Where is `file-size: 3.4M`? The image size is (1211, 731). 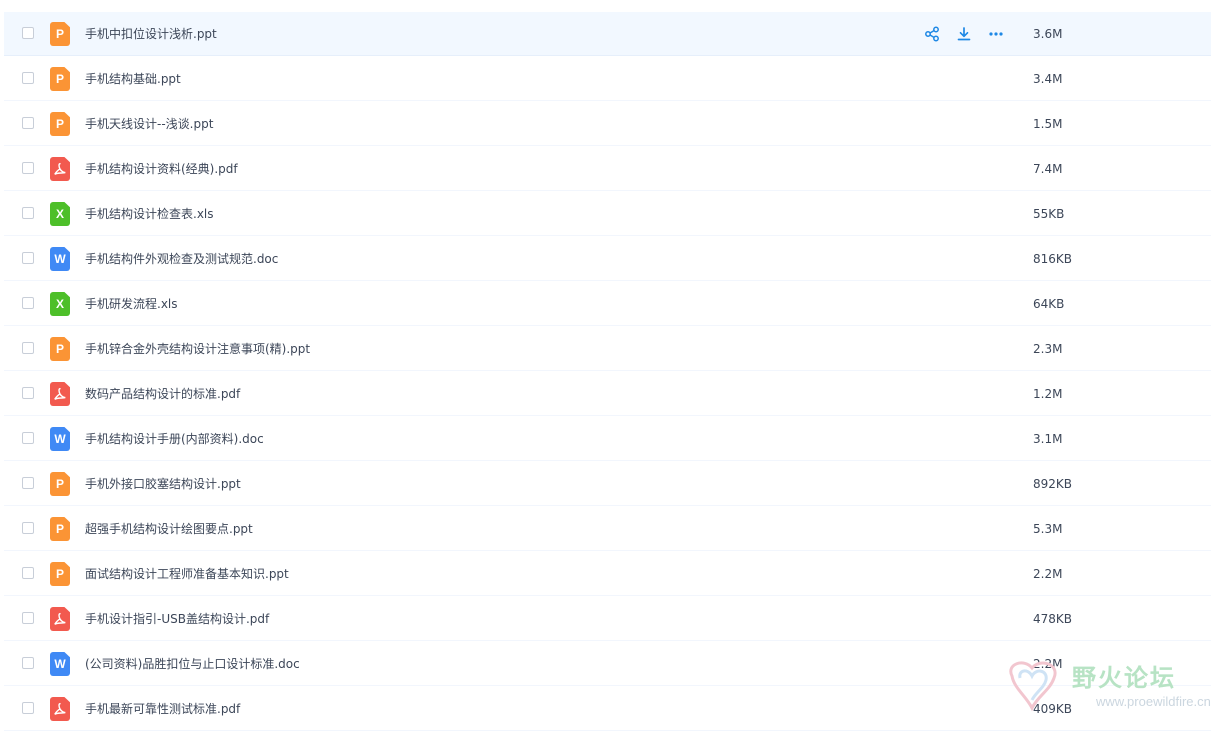
file-size: 3.4M is located at coordinates (1048, 79).